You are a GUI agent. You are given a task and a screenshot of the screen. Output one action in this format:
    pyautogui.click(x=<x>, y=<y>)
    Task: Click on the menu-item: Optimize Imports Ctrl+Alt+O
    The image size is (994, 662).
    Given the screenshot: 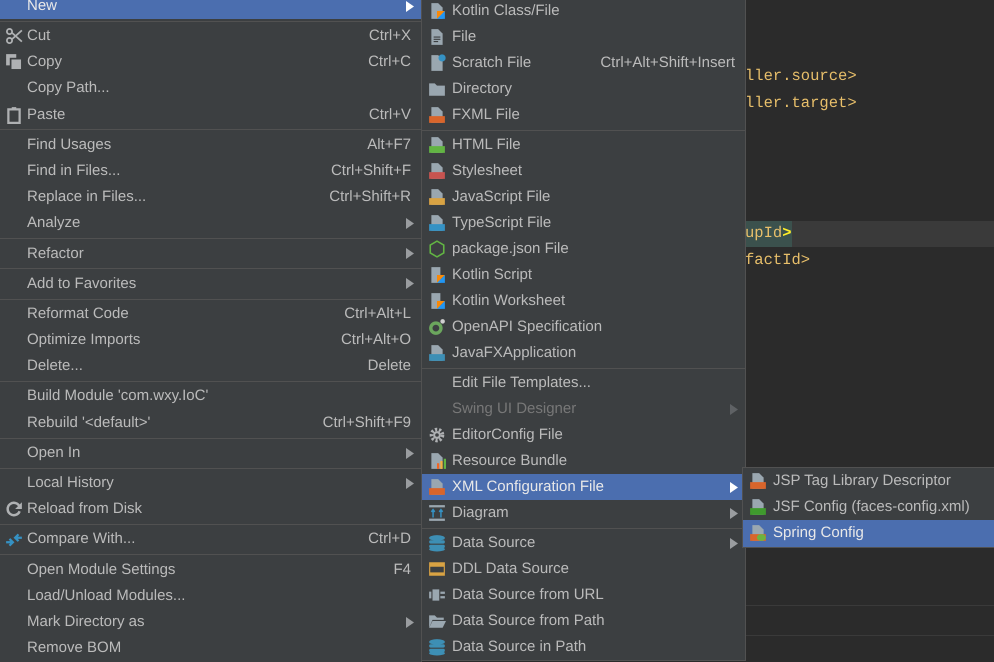 What is the action you would take?
    pyautogui.click(x=210, y=340)
    